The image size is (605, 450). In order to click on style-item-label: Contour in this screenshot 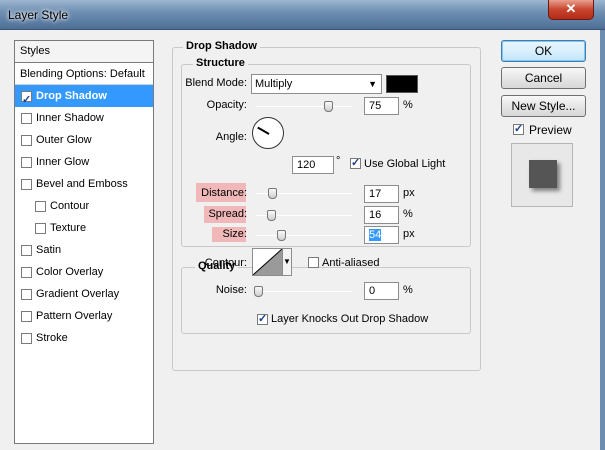, I will do `click(70, 206)`.